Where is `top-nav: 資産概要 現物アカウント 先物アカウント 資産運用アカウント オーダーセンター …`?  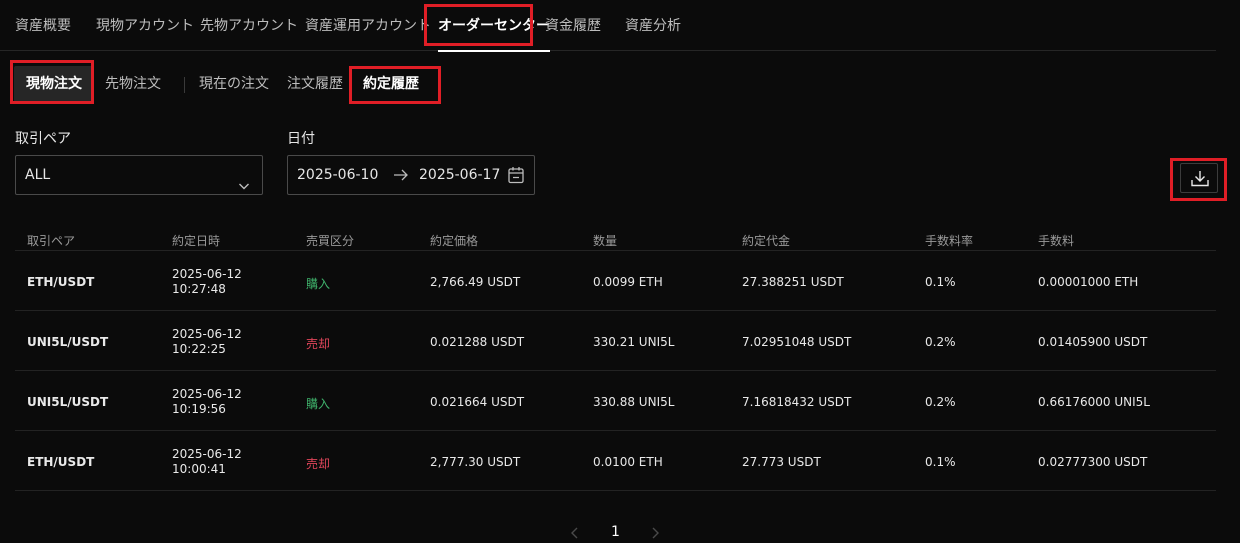 top-nav: 資産概要 現物アカウント 先物アカウント 資産運用アカウント オーダーセンター … is located at coordinates (608, 26).